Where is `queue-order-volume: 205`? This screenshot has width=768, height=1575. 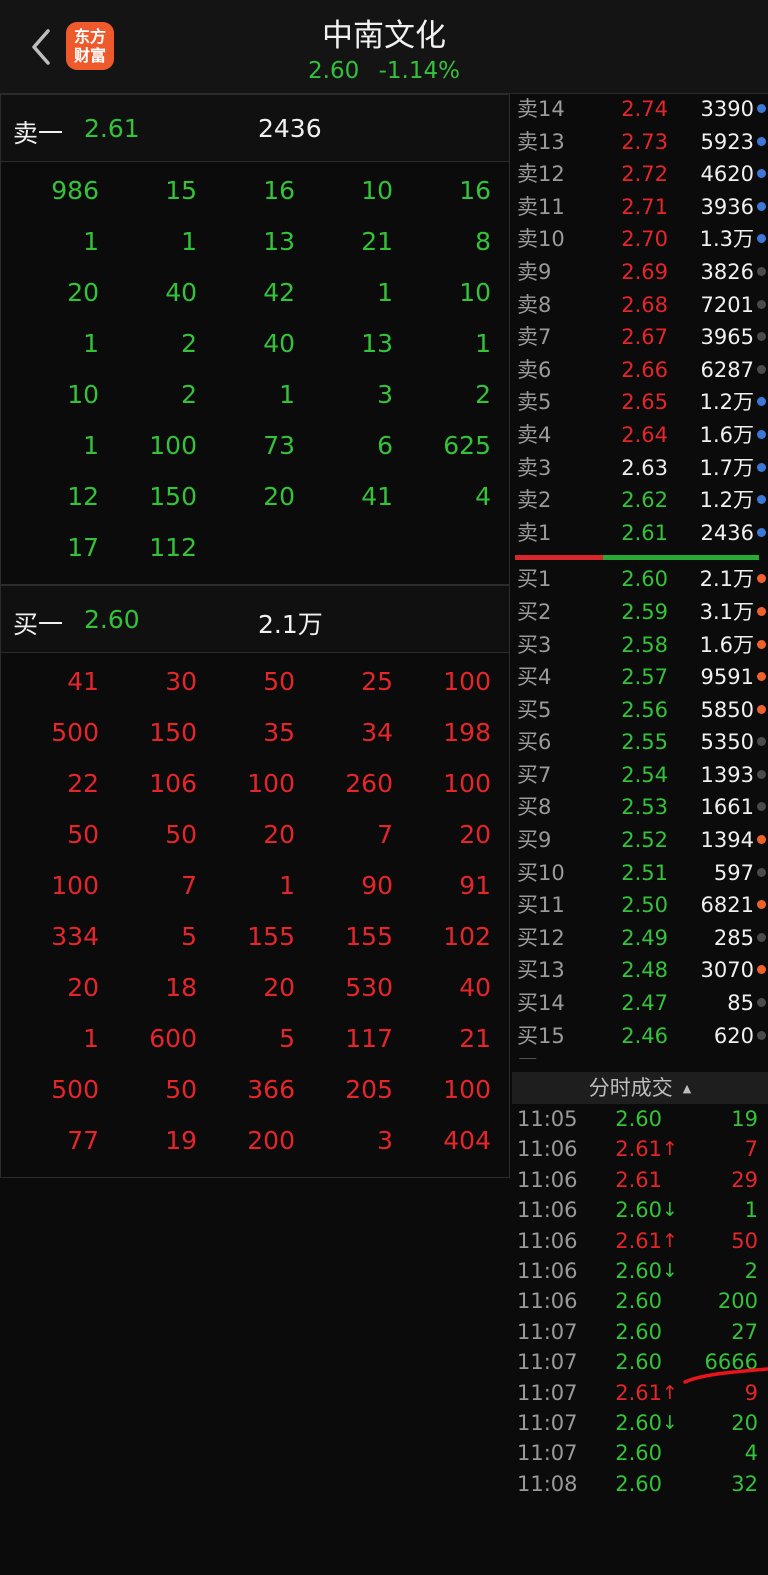 queue-order-volume: 205 is located at coordinates (369, 1089).